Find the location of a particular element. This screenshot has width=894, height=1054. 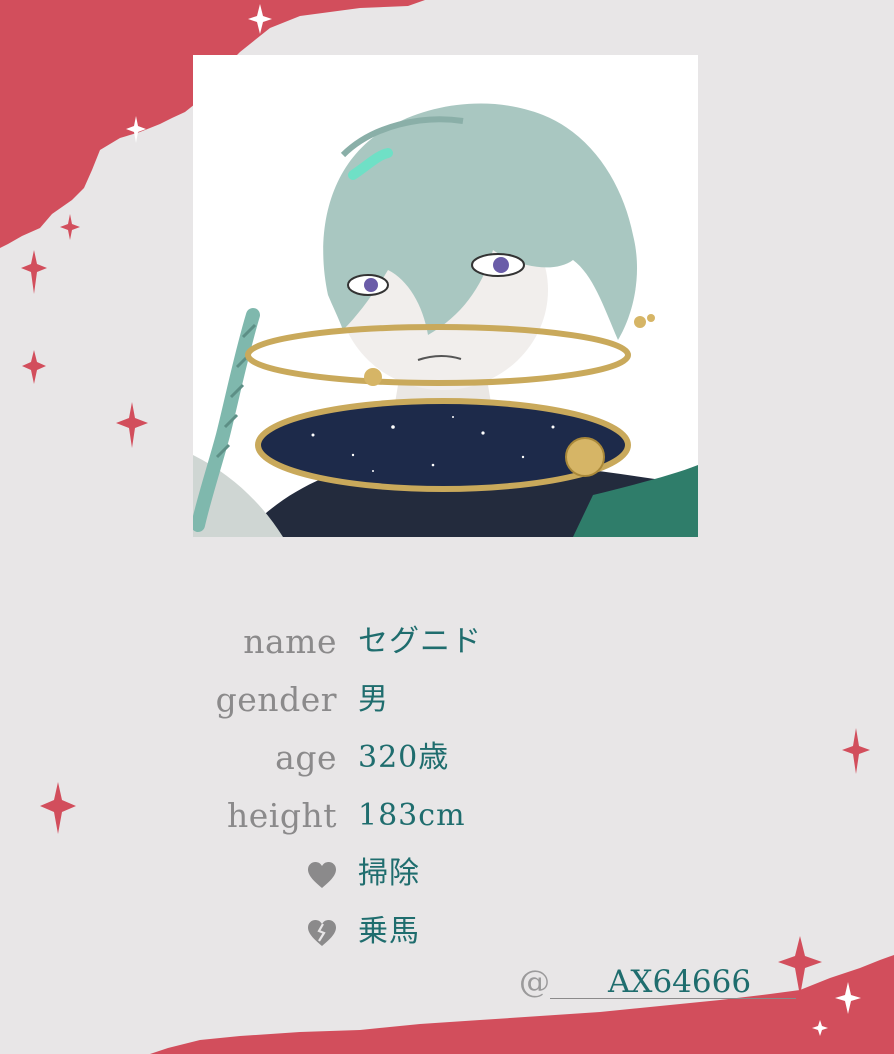

broken-heart-icon is located at coordinates (322, 933).